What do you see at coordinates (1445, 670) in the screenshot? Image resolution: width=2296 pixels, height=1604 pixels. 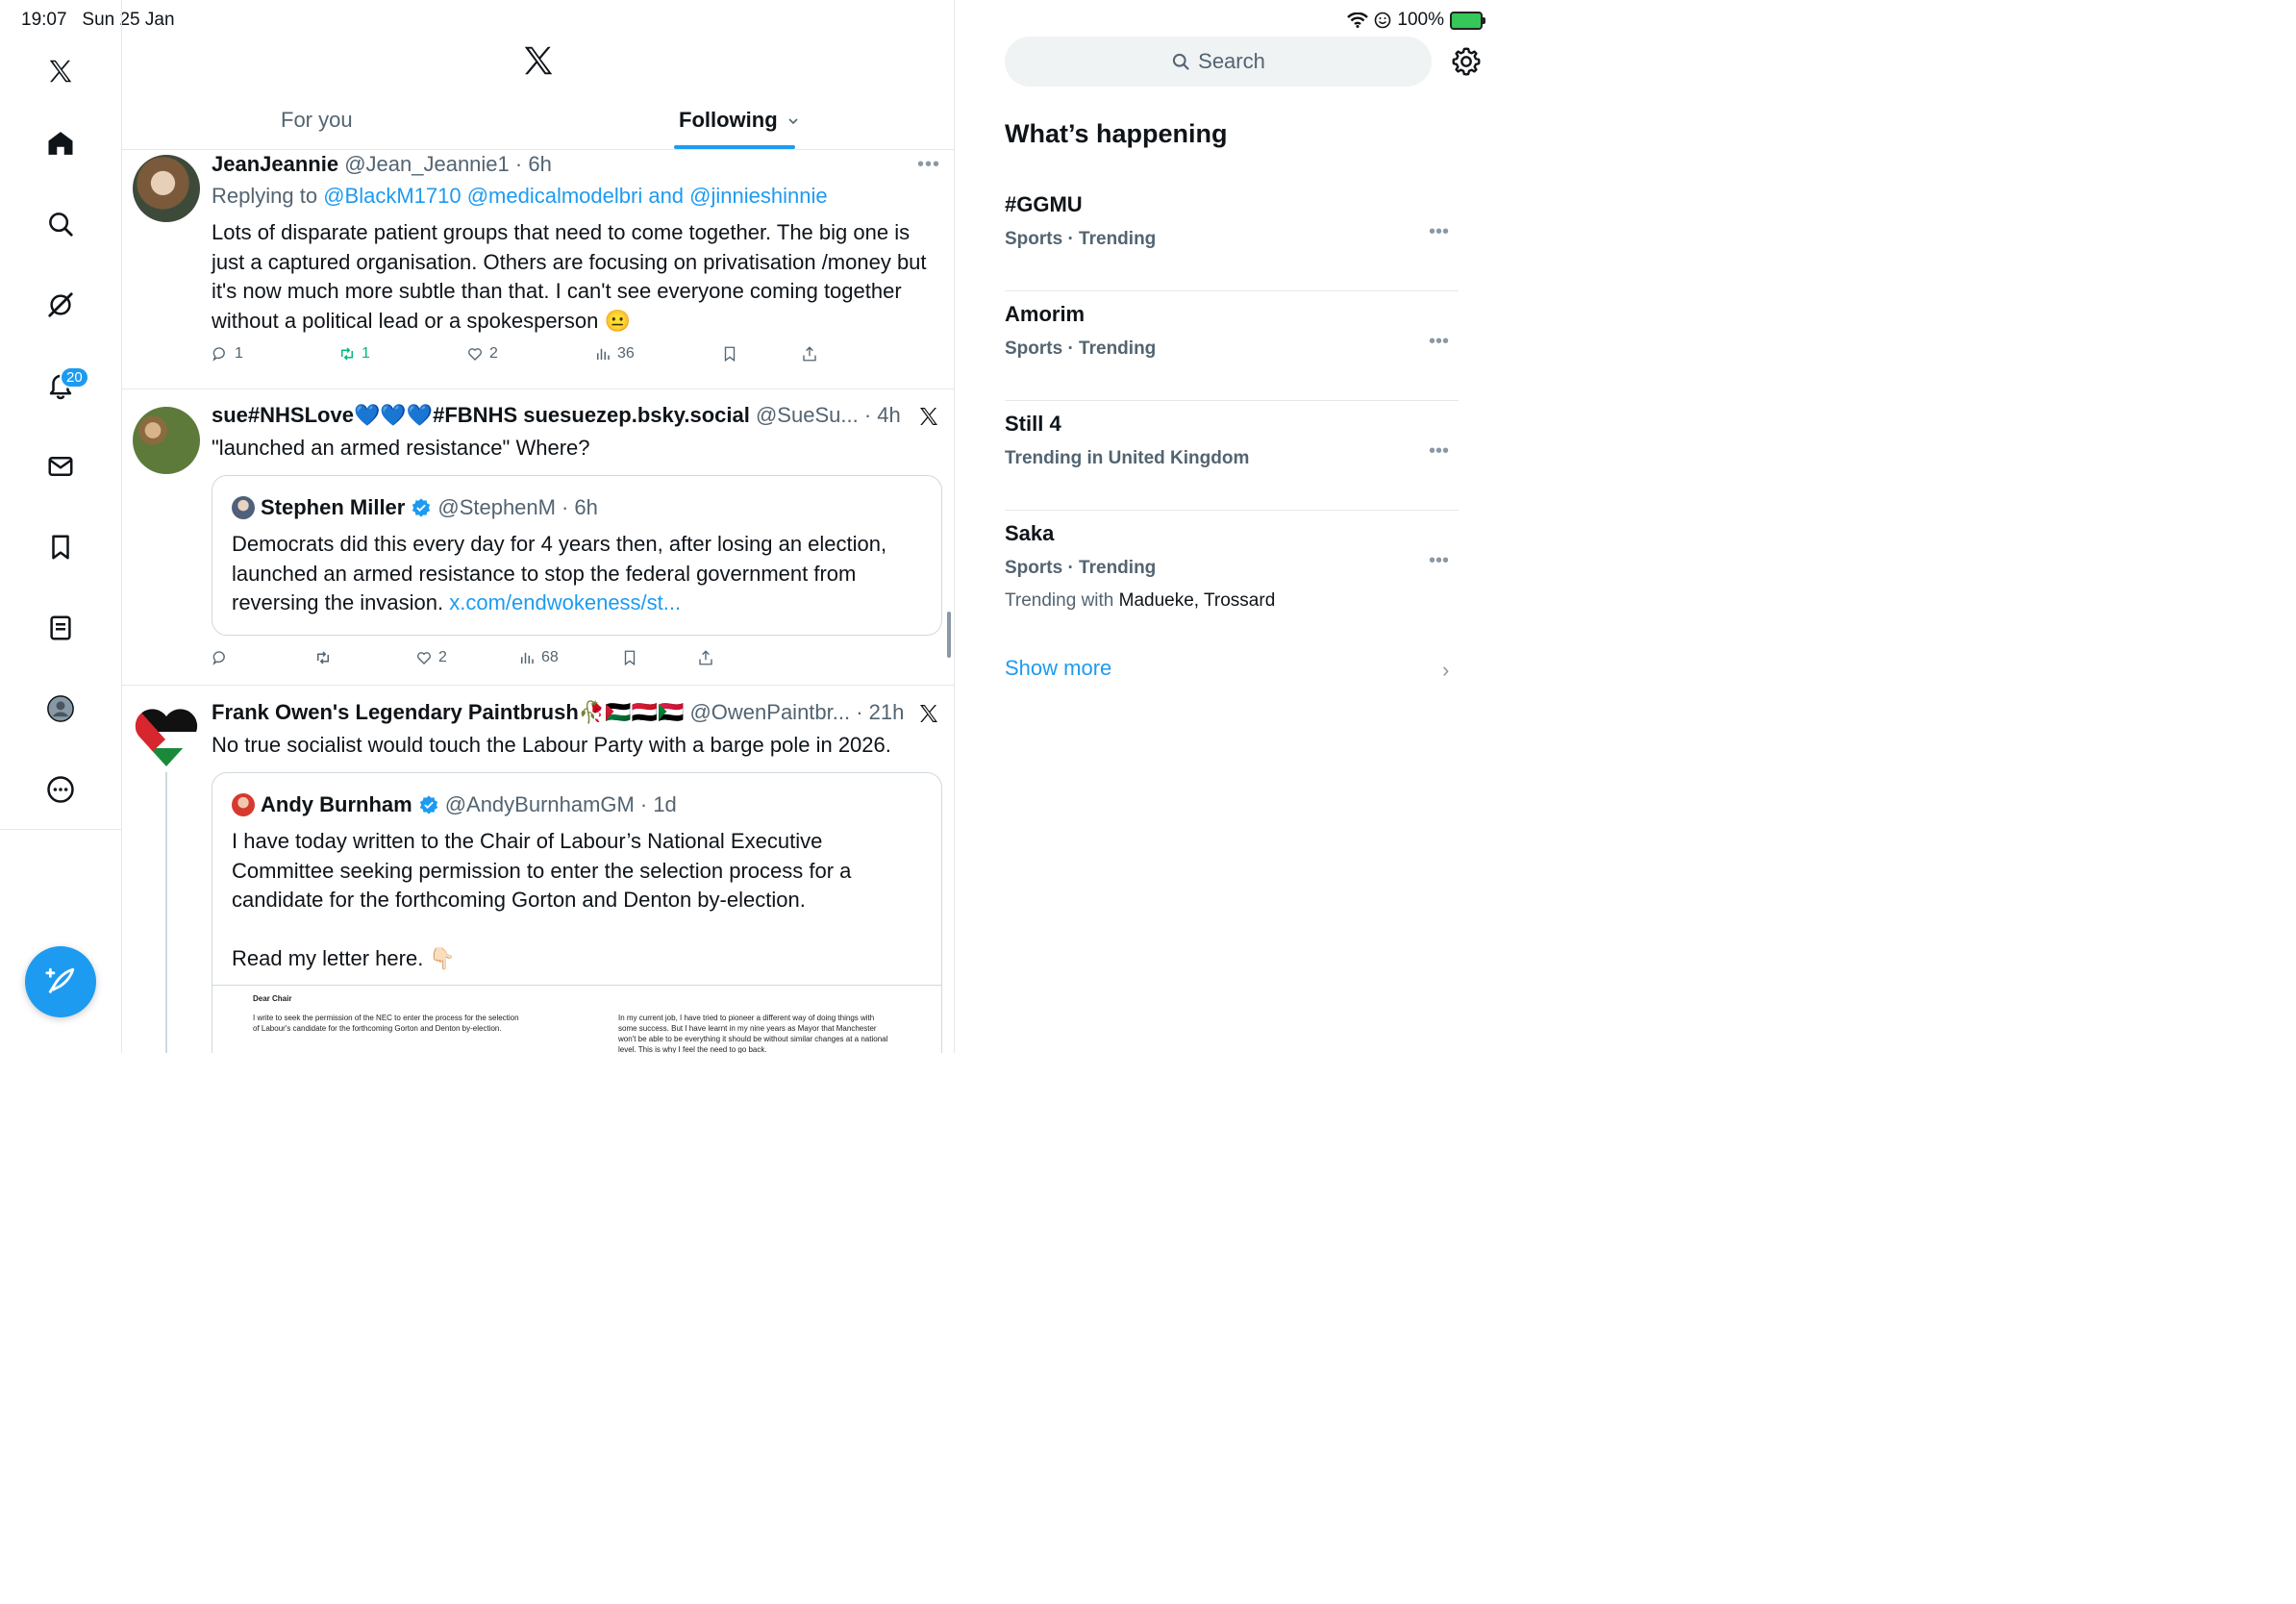 I see `chevron-right-icon: ›` at bounding box center [1445, 670].